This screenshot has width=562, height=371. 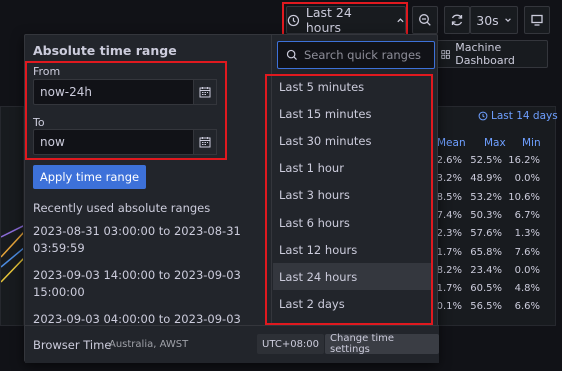 I want to click on to-calendar-button, so click(x=205, y=142).